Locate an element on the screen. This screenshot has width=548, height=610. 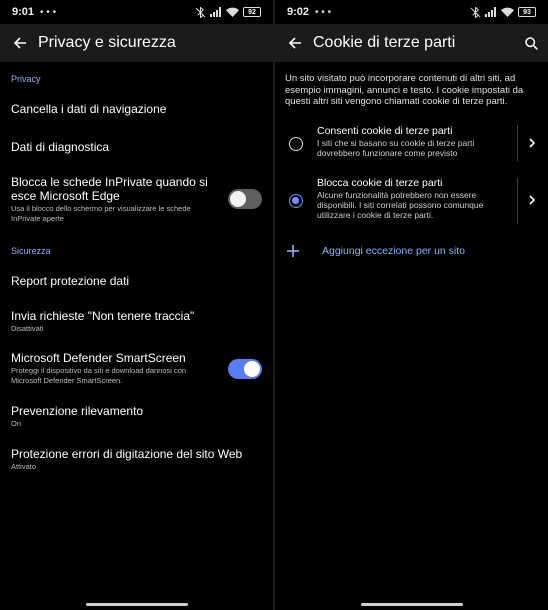
lock-inprivate-tabs-toggle is located at coordinates (245, 199).